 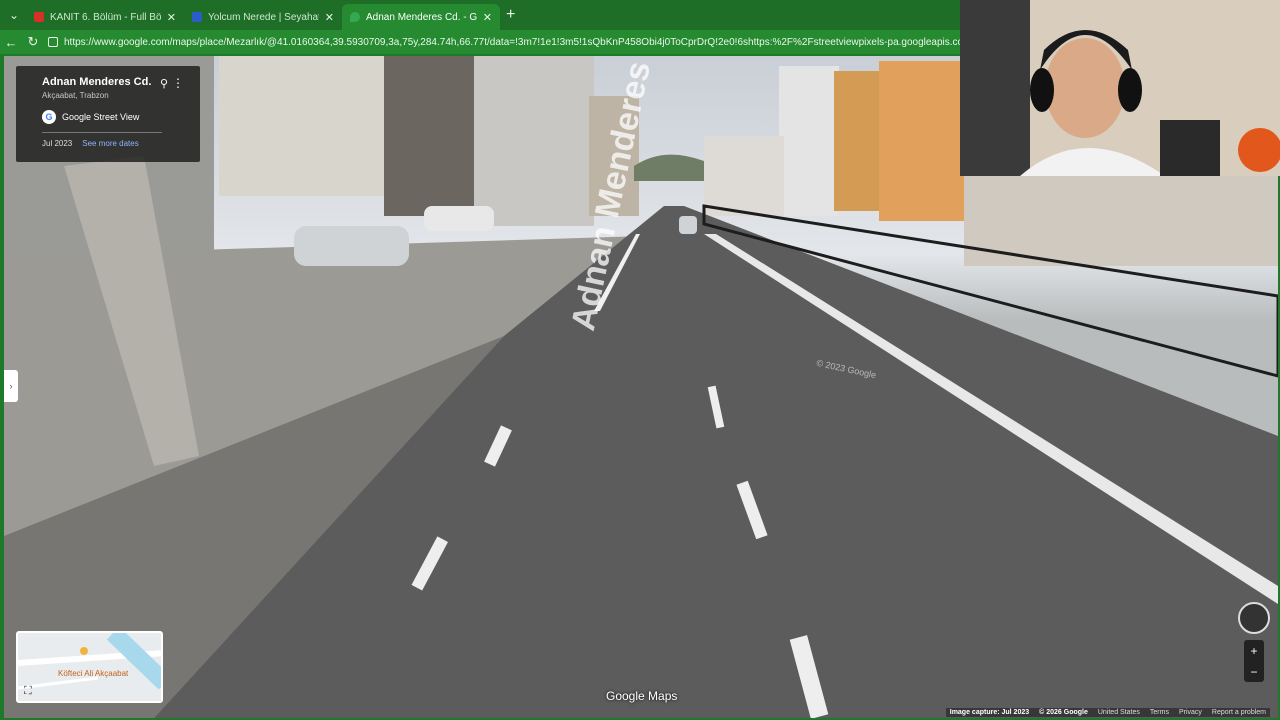 I want to click on youtube-favicon-icon, so click(x=39, y=17).